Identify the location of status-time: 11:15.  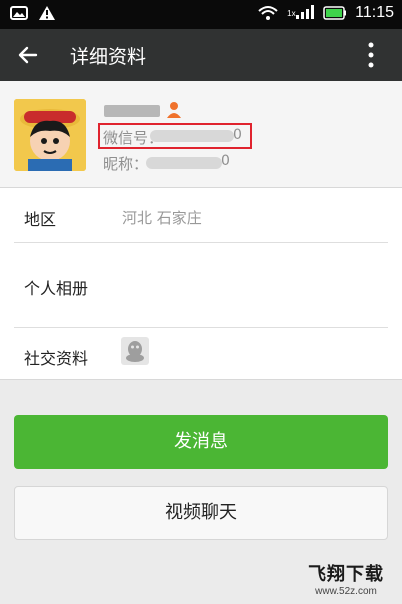
(374, 12).